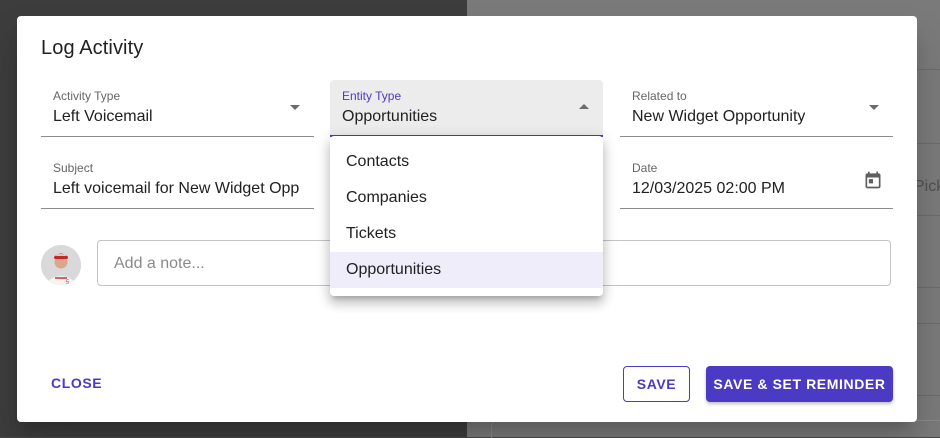  What do you see at coordinates (645, 168) in the screenshot?
I see `date-label: Date` at bounding box center [645, 168].